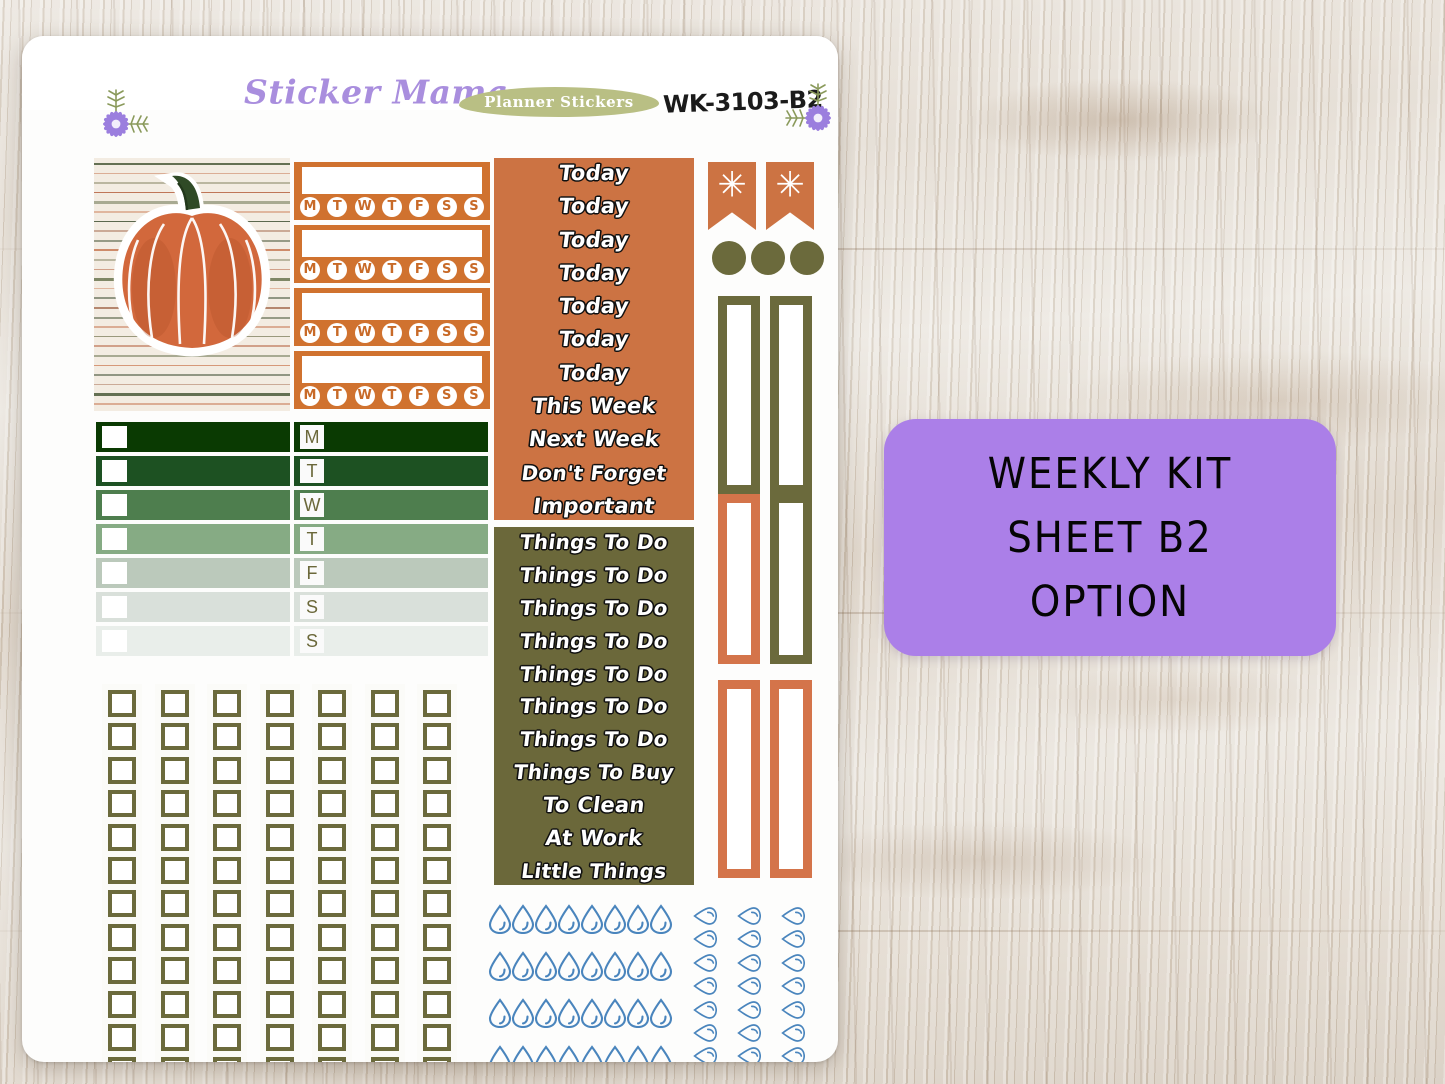 This screenshot has height=1084, width=1445. Describe the element at coordinates (391, 437) in the screenshot. I see `daylist-row: M` at that location.